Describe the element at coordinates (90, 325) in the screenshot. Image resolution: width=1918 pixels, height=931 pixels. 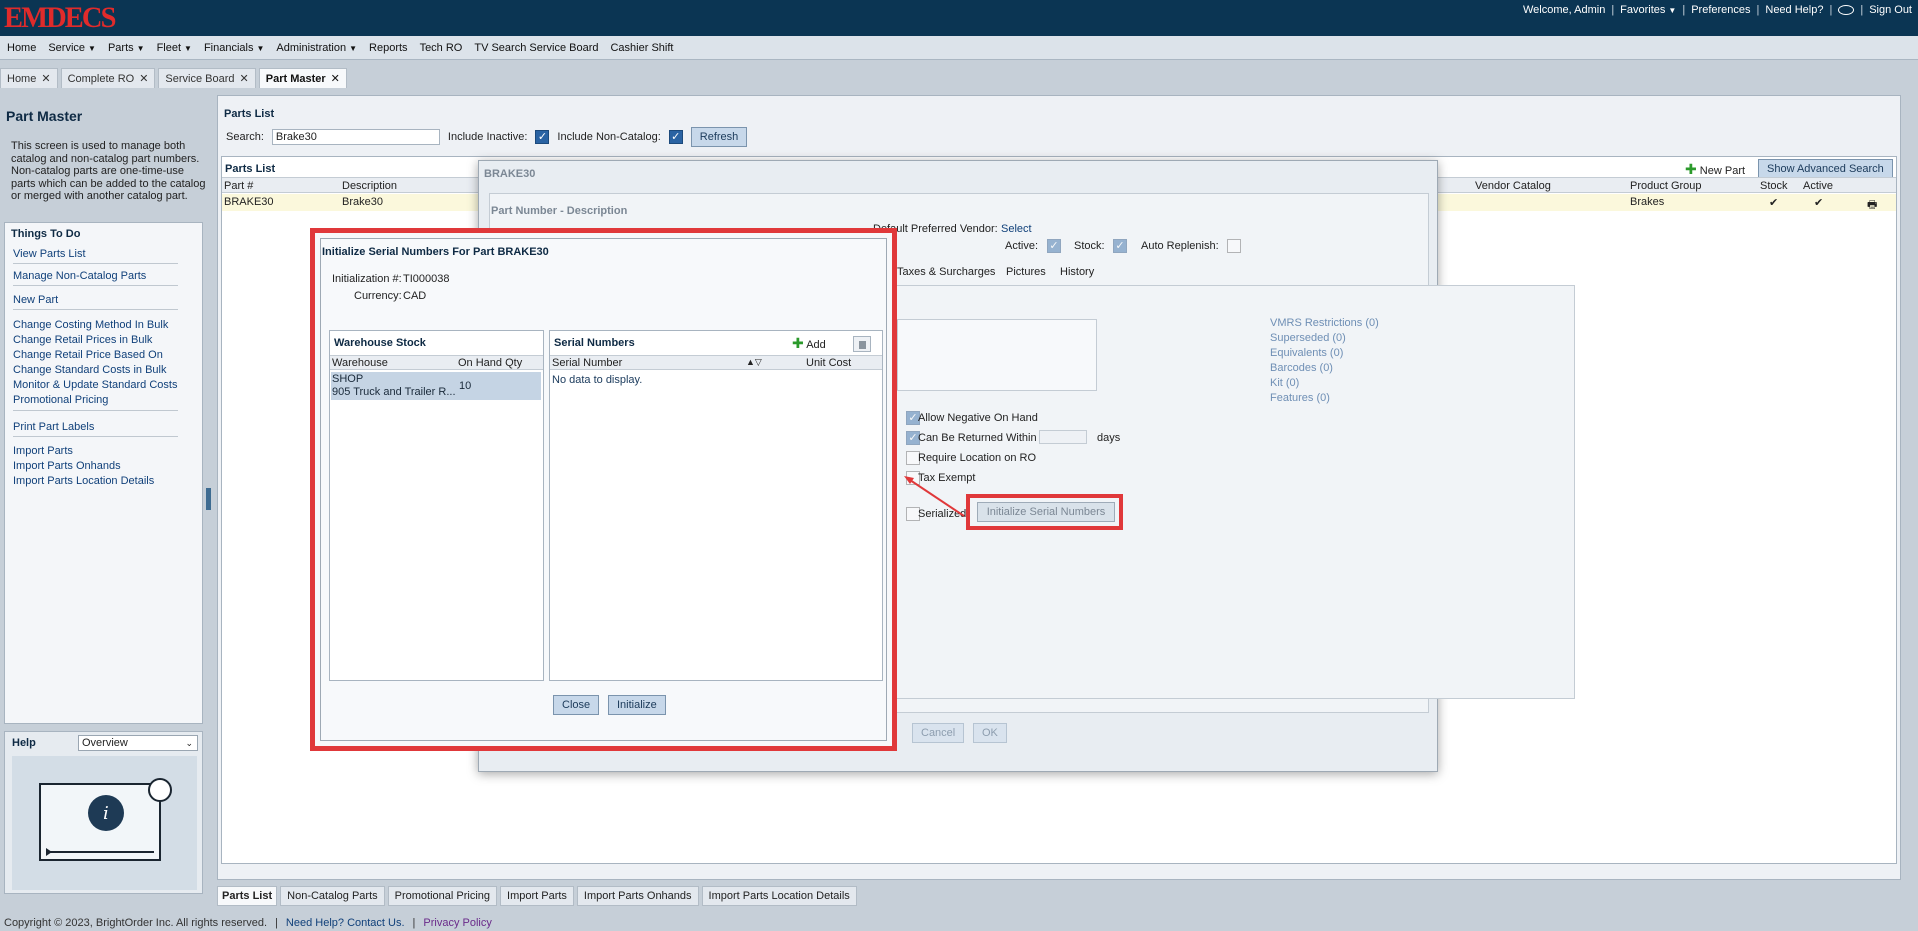
I see `link-change-costing: Change Costing Method In Bulk` at that location.